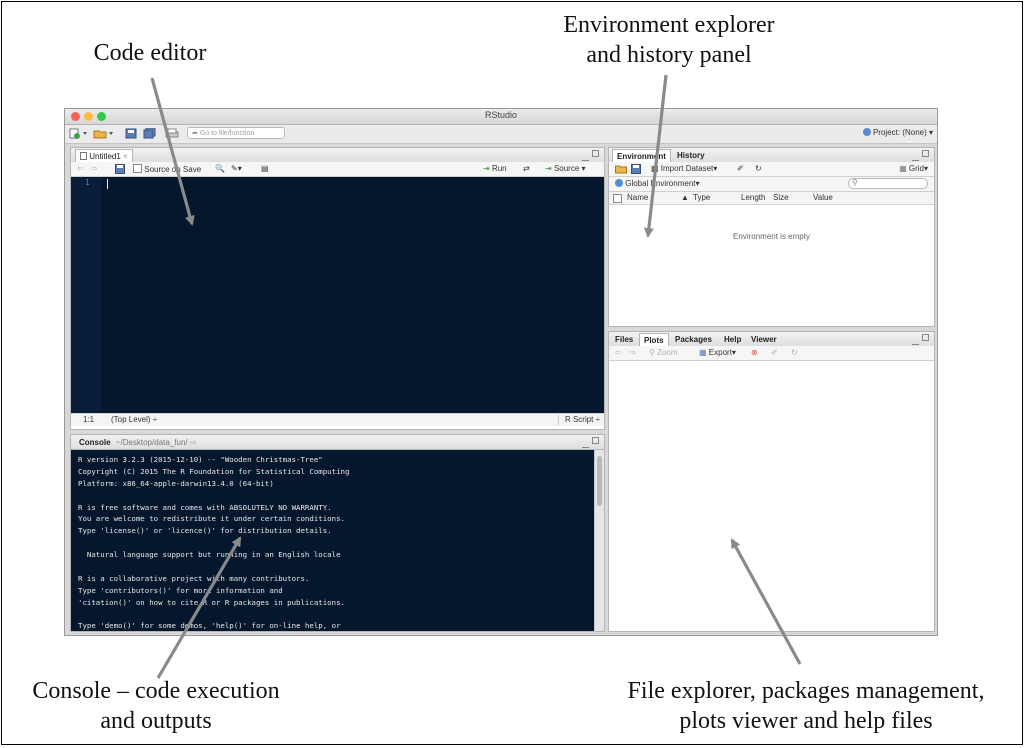 The width and height of the screenshot is (1026, 748). I want to click on environment-arrow, so click(655, 156).